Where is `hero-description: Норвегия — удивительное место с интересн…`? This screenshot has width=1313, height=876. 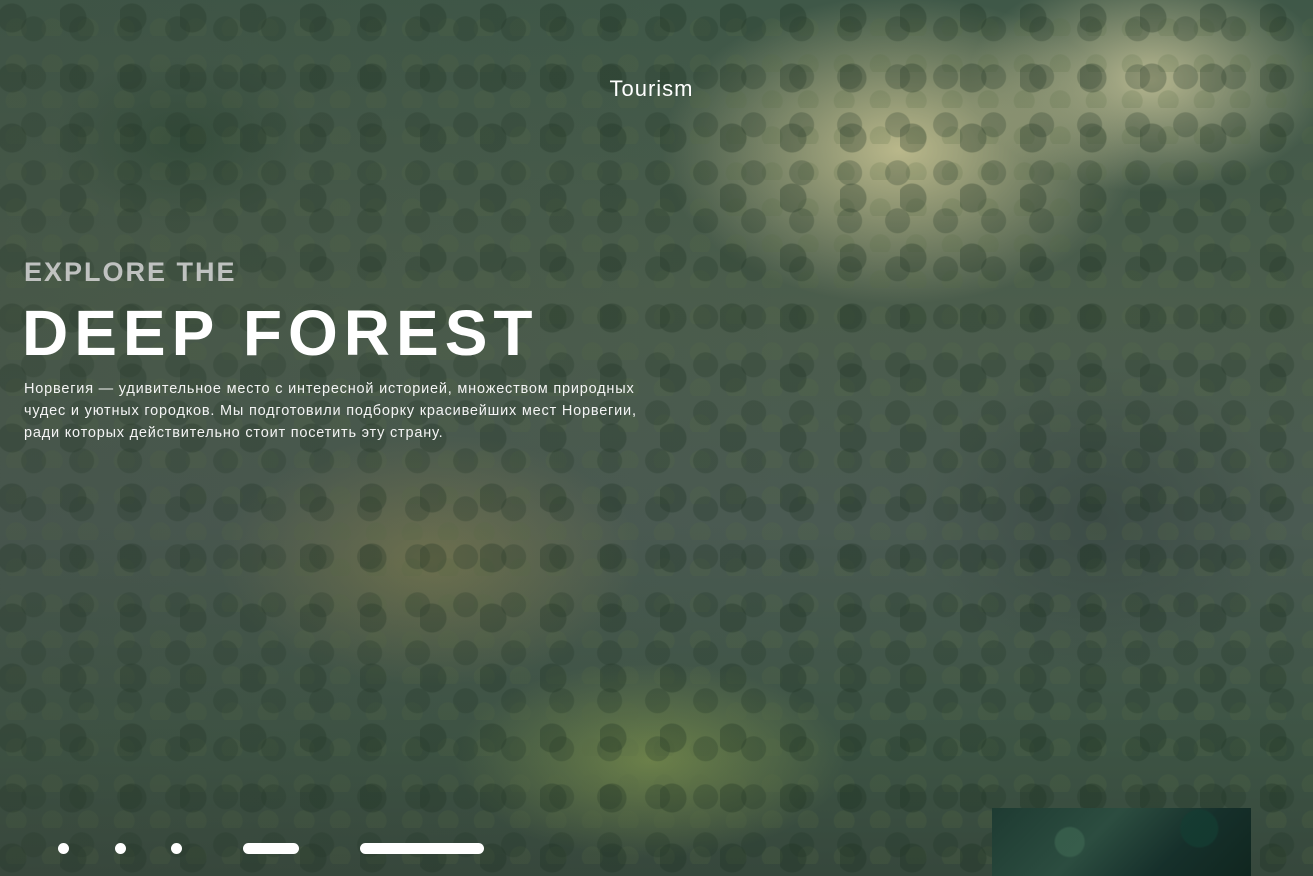 hero-description: Норвегия — удивительное место с интересн… is located at coordinates (330, 411).